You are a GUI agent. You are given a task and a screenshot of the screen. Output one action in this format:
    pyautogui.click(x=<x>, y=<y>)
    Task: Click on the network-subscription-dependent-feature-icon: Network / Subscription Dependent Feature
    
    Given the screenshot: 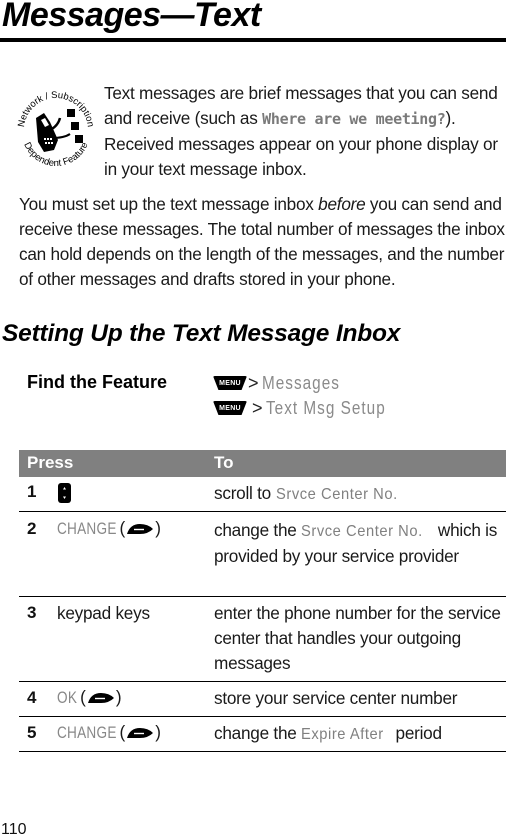 What is the action you would take?
    pyautogui.click(x=56, y=129)
    